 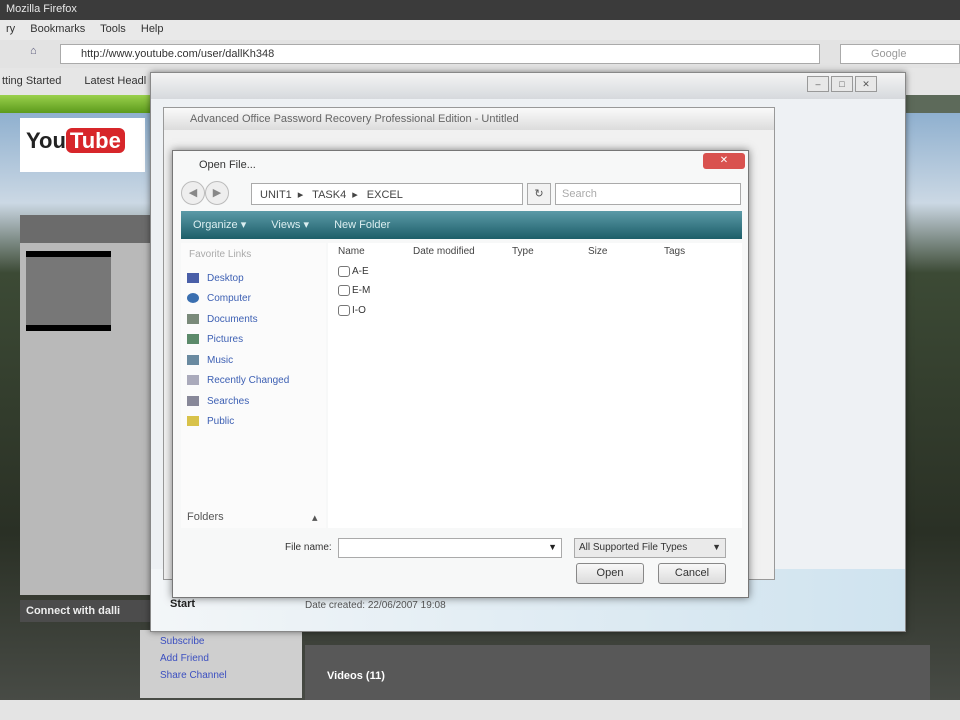 I want to click on breadcrumb: UNIT1 ▸ TASK4 ▸ EXCEL, so click(x=387, y=194).